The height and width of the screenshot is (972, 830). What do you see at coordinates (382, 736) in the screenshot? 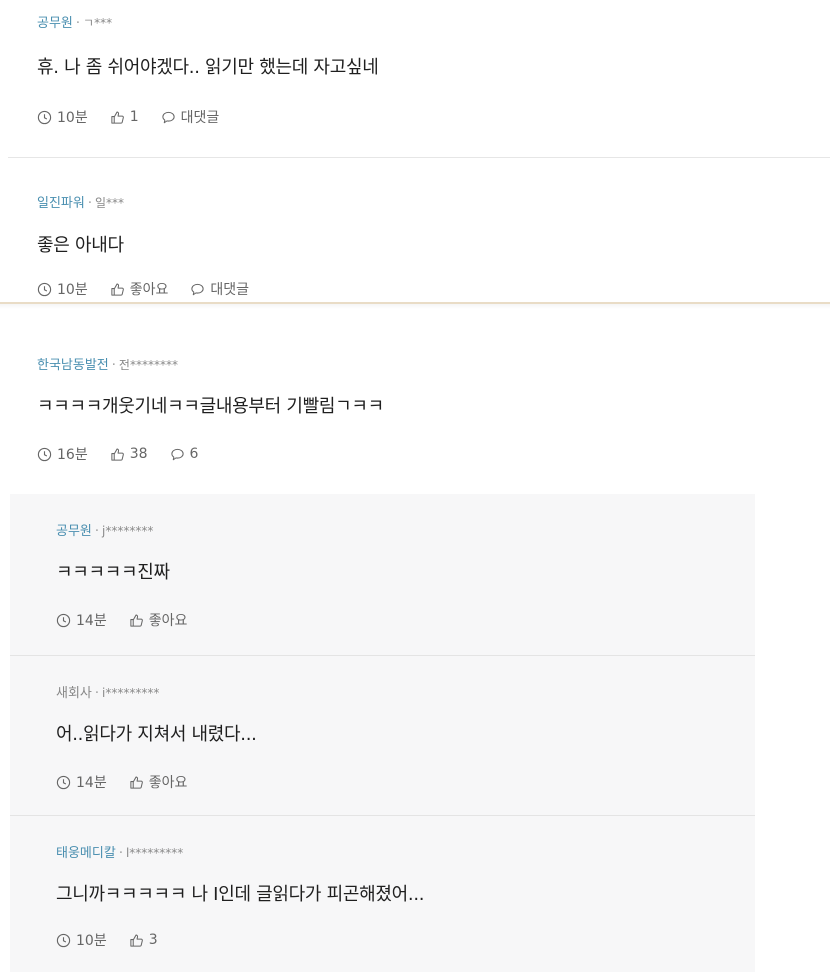
I see `reply-item: 새회사 · i********* 어..읽다가 지쳐서 내렸다... 14분 좋아요` at bounding box center [382, 736].